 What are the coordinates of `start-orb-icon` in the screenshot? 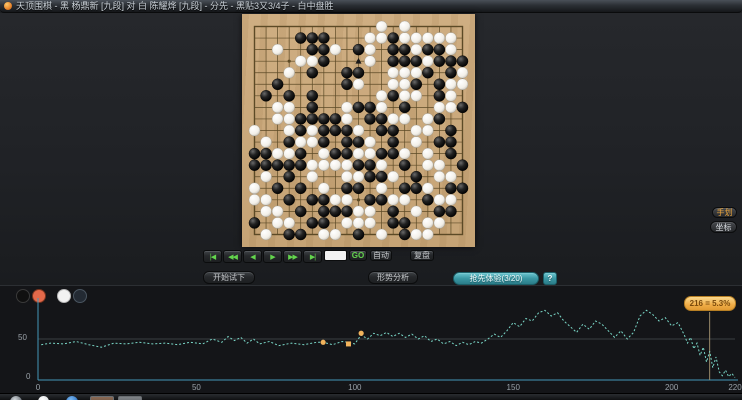 It's located at (16, 398).